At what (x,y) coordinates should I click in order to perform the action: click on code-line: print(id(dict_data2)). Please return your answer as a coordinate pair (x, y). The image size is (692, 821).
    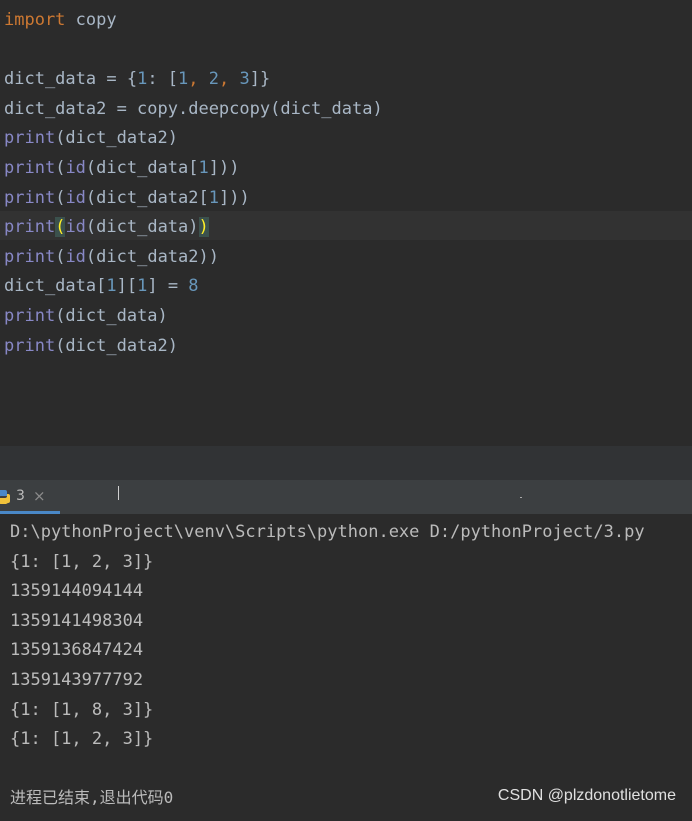
    Looking at the image, I should click on (111, 257).